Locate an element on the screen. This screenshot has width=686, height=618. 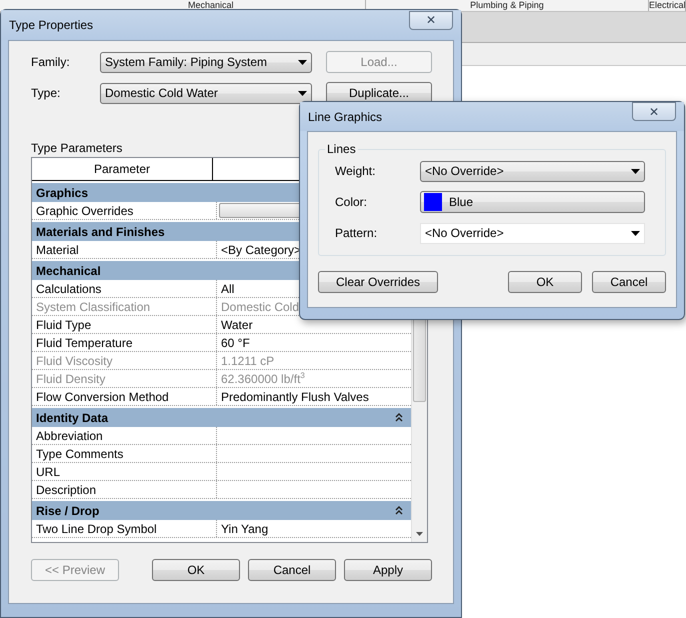
parameter-value: Domestic Cold is located at coordinates (260, 307).